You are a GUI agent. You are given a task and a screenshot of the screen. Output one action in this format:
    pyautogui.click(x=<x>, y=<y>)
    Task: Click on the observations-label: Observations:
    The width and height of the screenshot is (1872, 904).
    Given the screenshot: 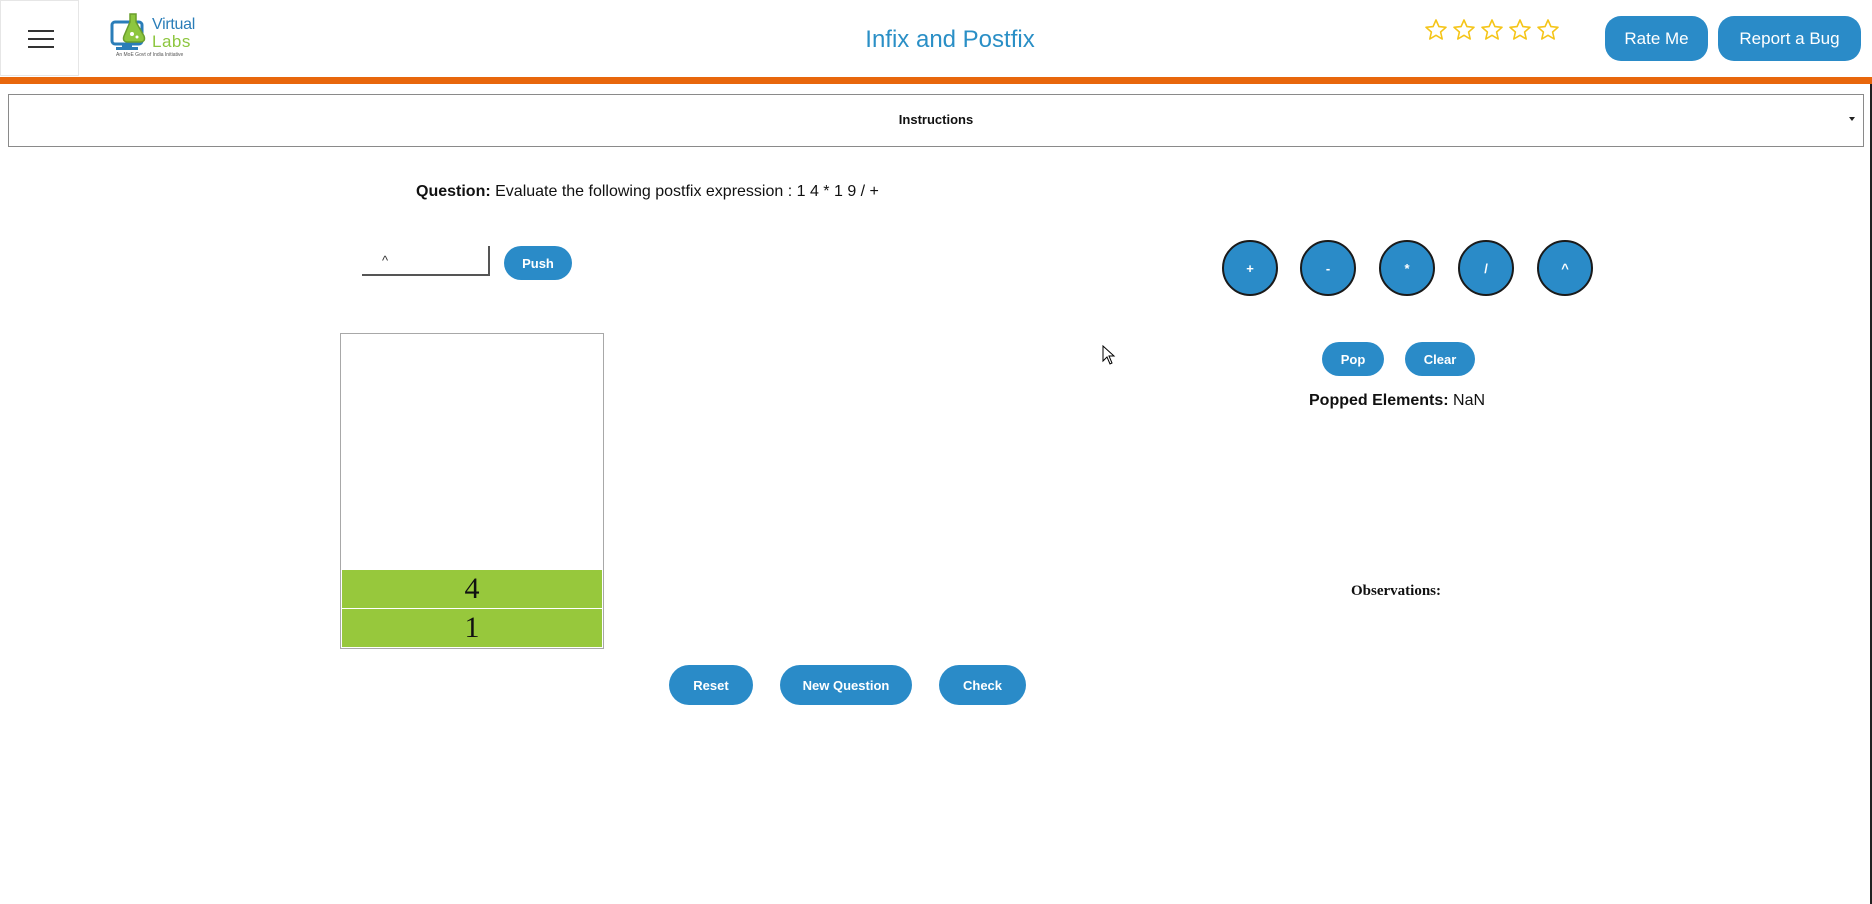 What is the action you would take?
    pyautogui.click(x=1396, y=591)
    